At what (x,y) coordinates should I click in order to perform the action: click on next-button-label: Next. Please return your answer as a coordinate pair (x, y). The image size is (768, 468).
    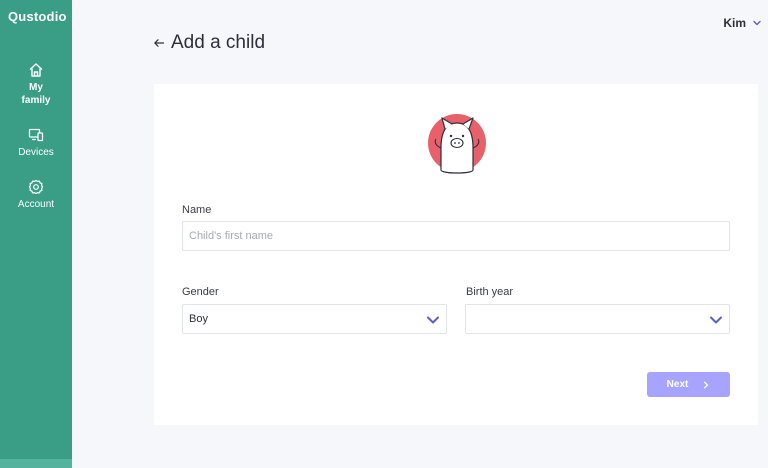
    Looking at the image, I should click on (677, 384).